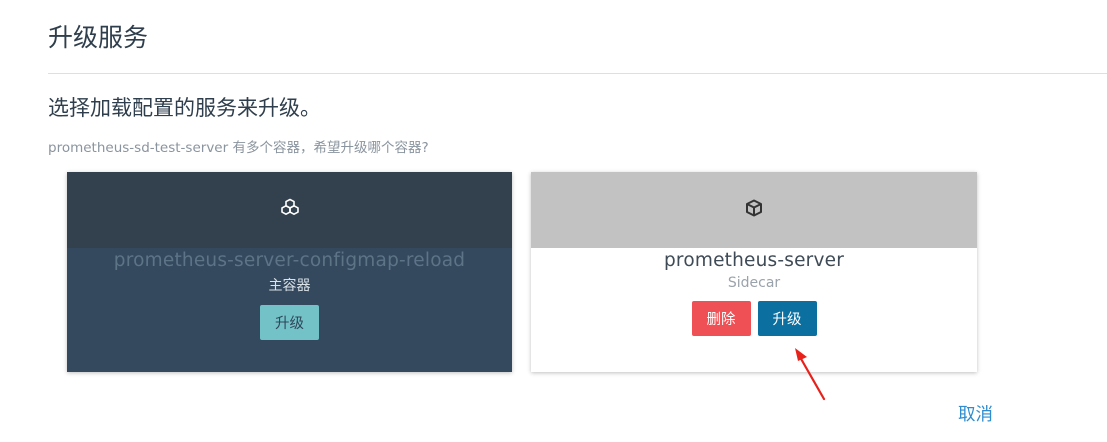  What do you see at coordinates (721, 318) in the screenshot?
I see `delete-button: 删除` at bounding box center [721, 318].